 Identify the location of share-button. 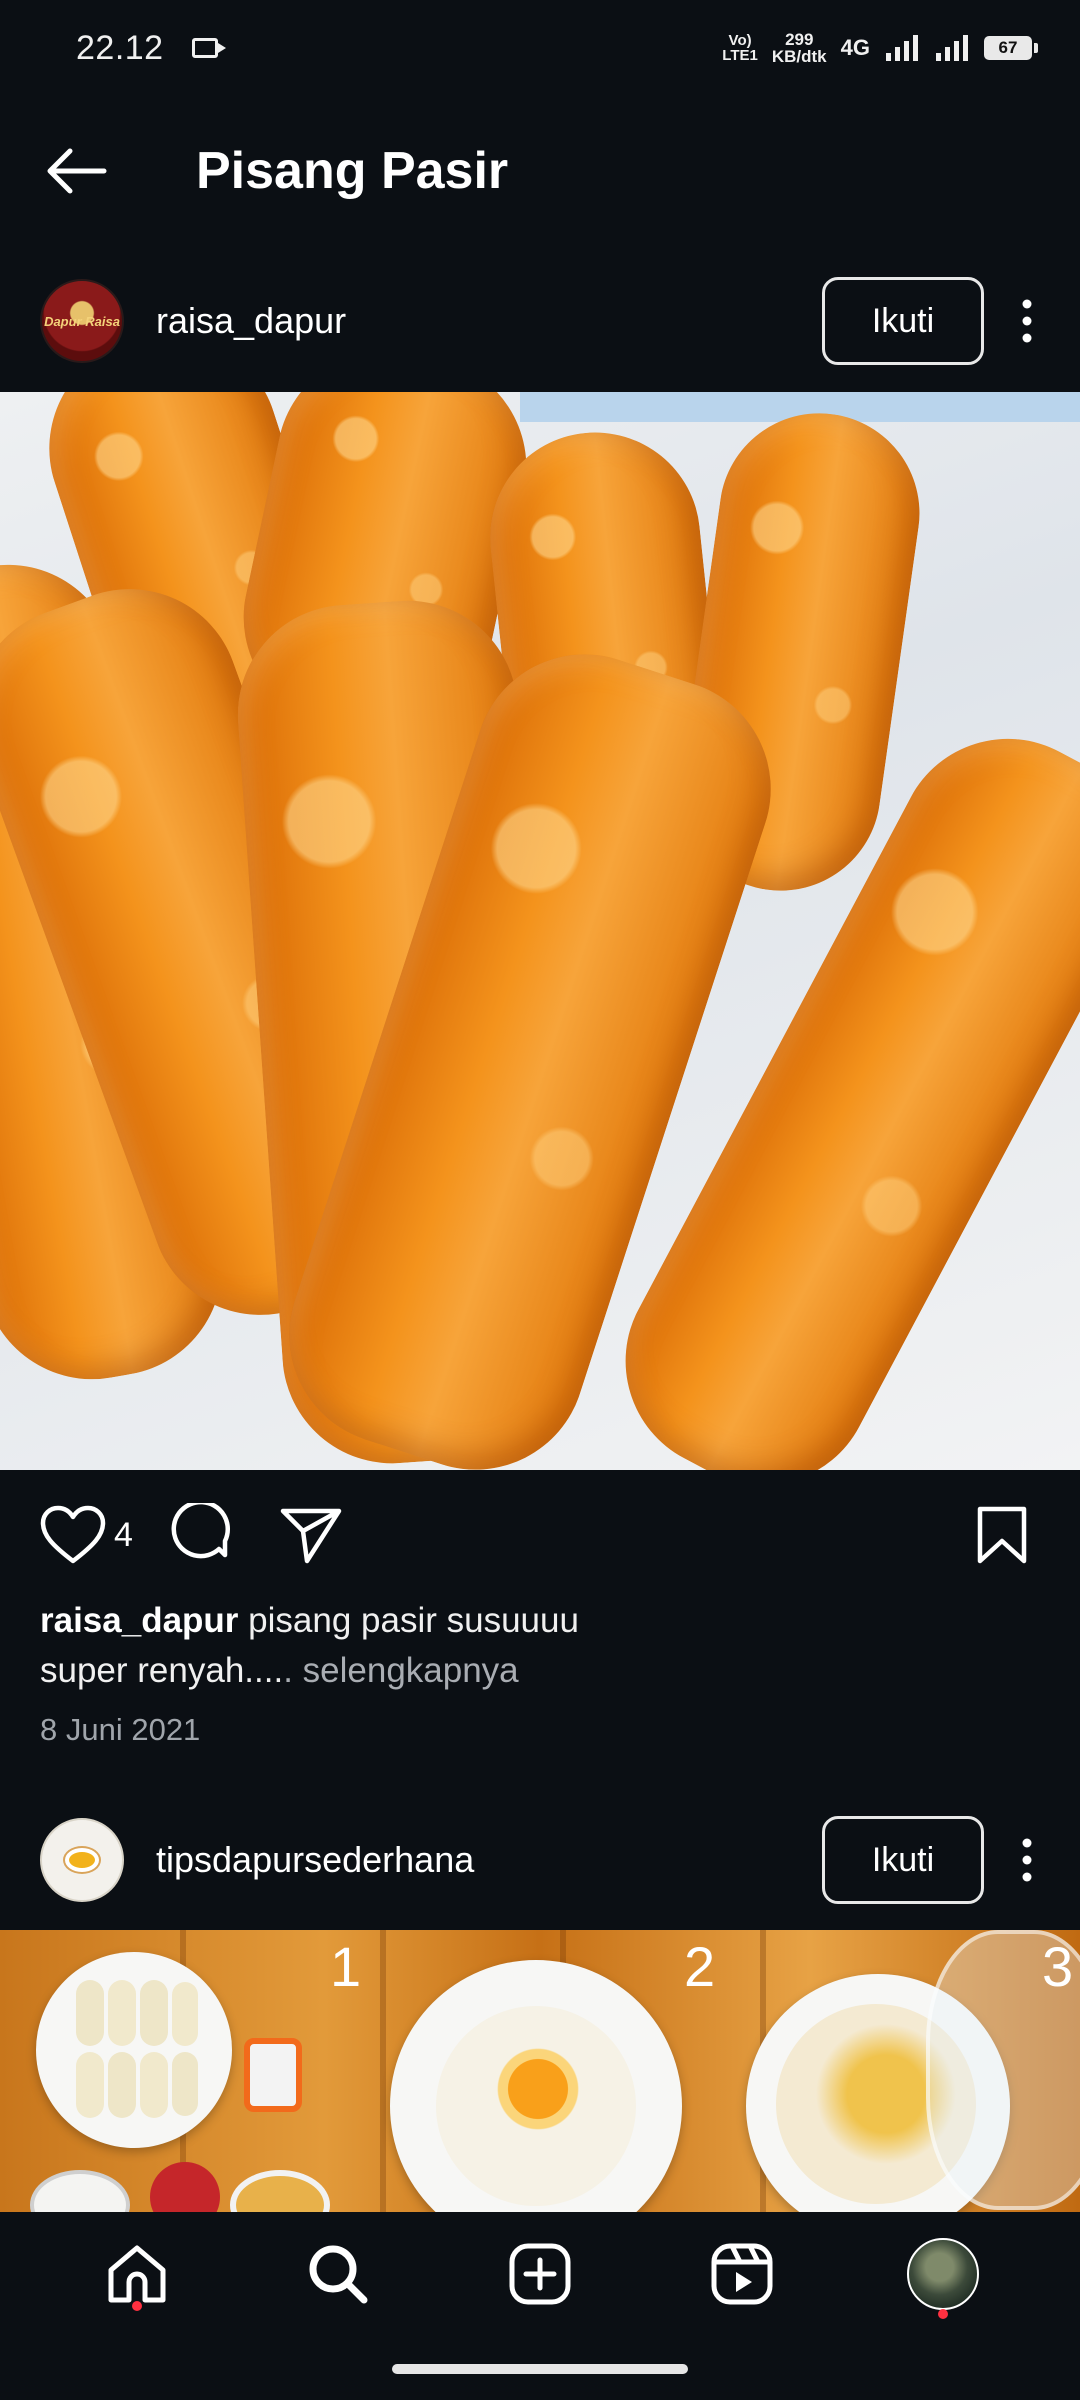
(311, 1535).